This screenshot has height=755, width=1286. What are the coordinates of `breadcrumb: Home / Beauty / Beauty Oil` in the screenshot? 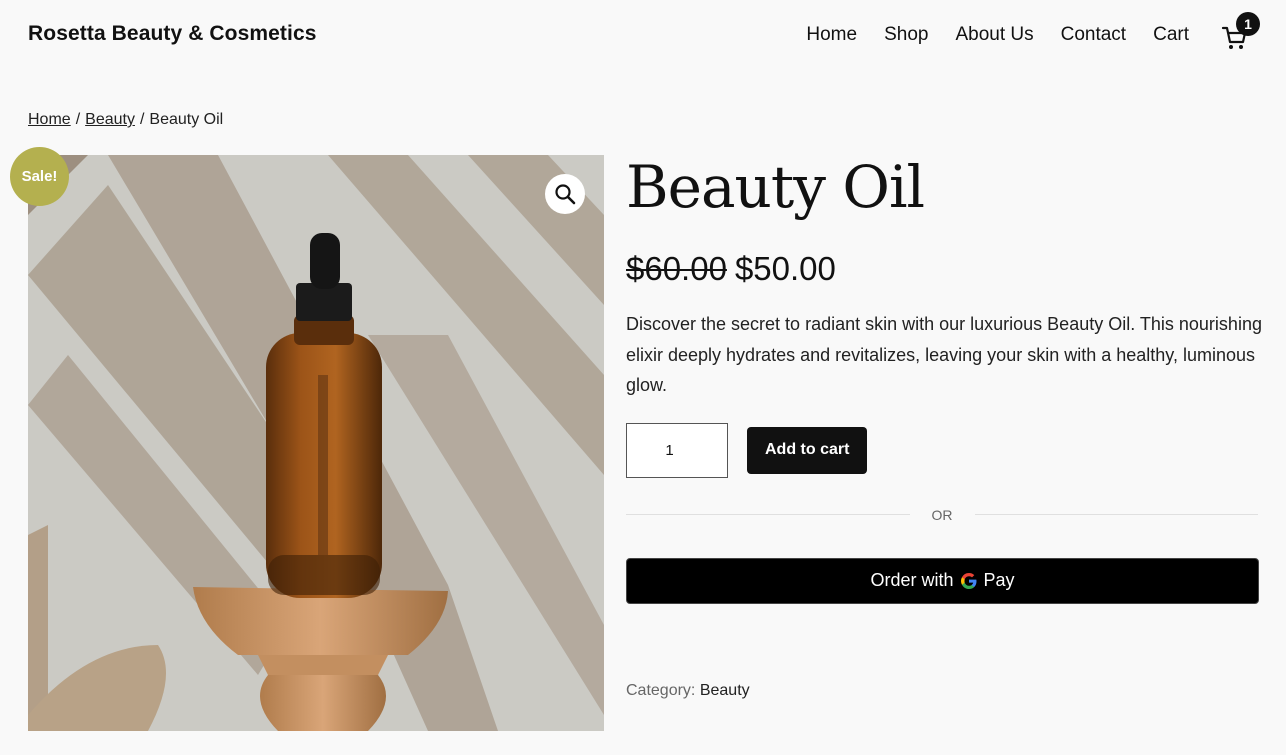 It's located at (125, 120).